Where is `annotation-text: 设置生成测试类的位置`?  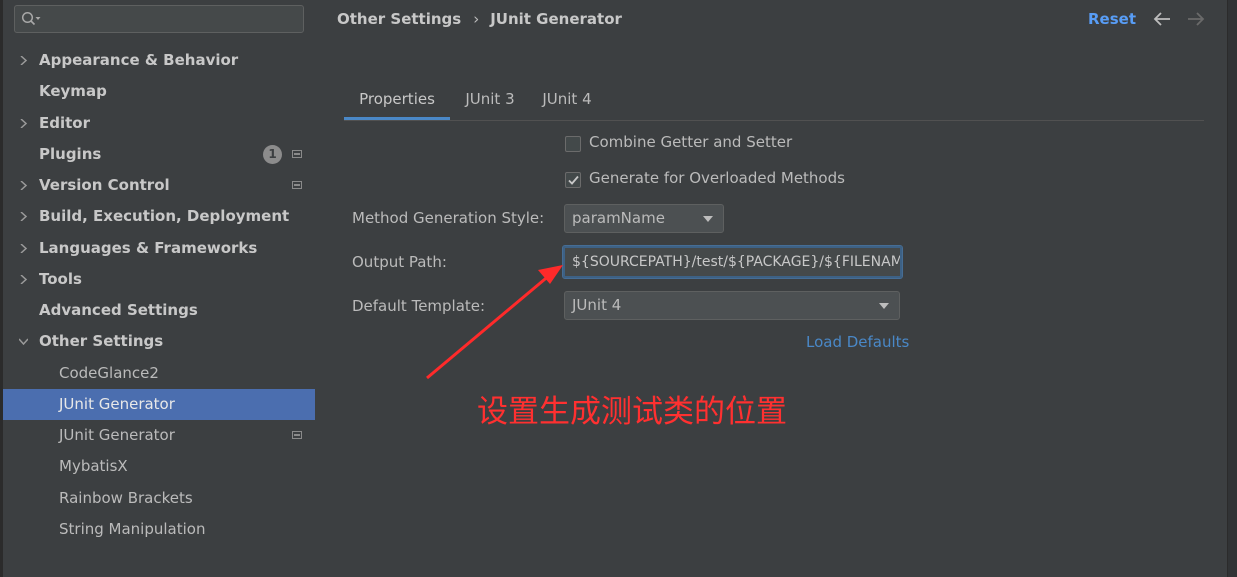
annotation-text: 设置生成测试类的位置 is located at coordinates (632, 412).